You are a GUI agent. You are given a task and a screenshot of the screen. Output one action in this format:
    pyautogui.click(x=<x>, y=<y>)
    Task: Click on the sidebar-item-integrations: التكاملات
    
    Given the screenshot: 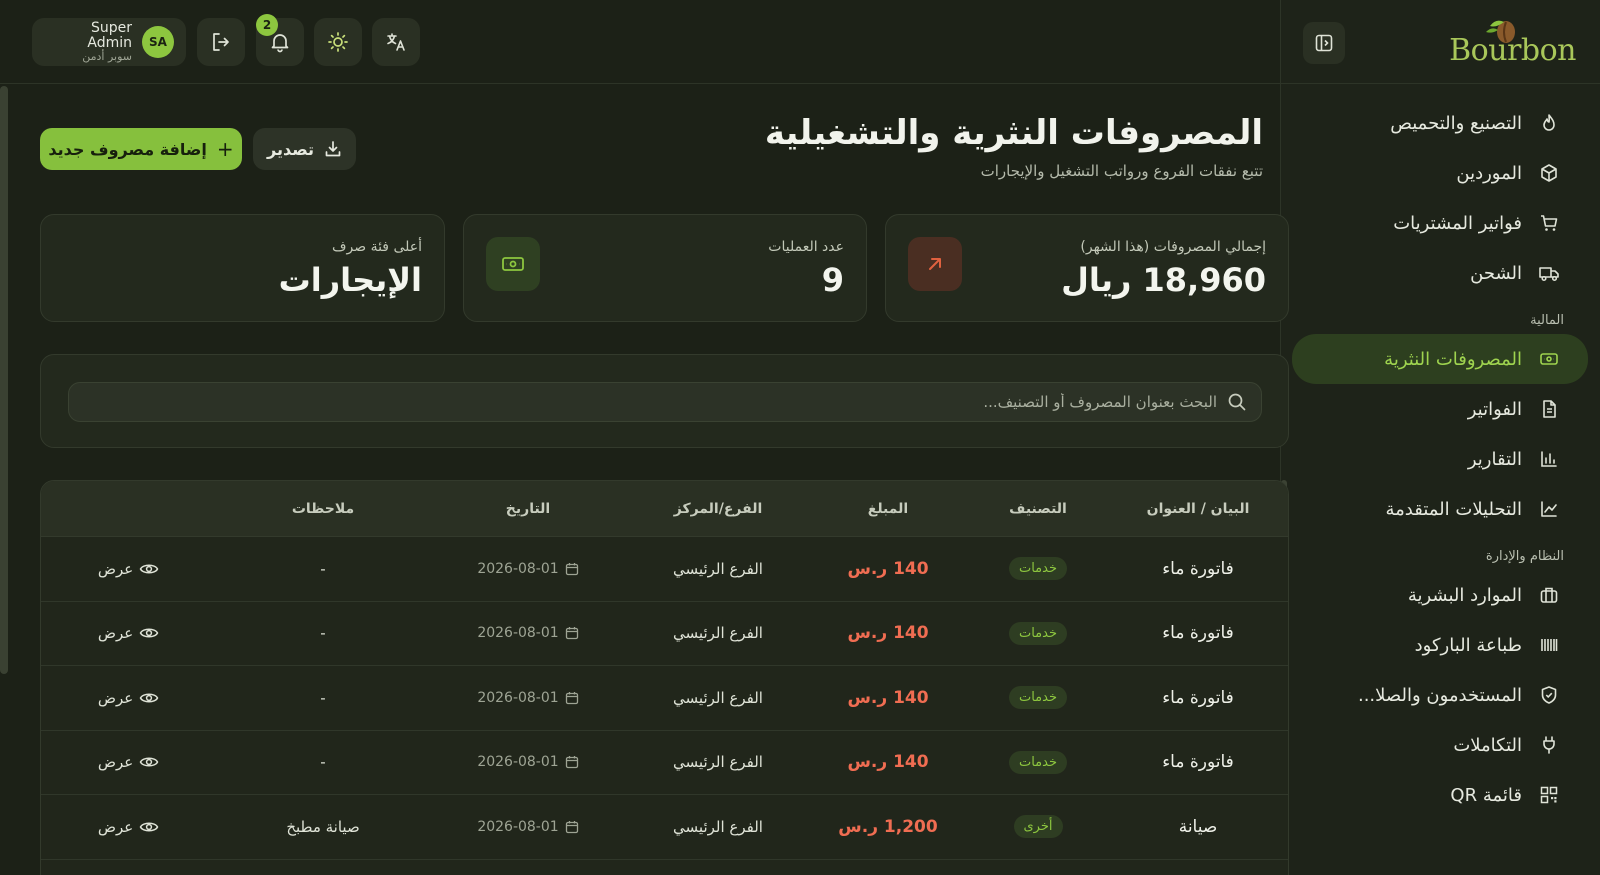 What is the action you would take?
    pyautogui.click(x=1440, y=745)
    